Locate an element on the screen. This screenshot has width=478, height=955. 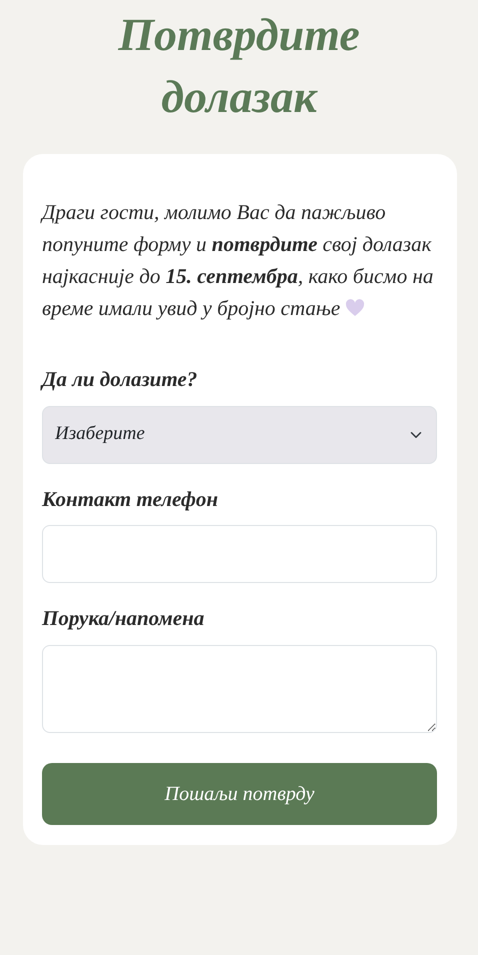
heart-icon is located at coordinates (355, 308).